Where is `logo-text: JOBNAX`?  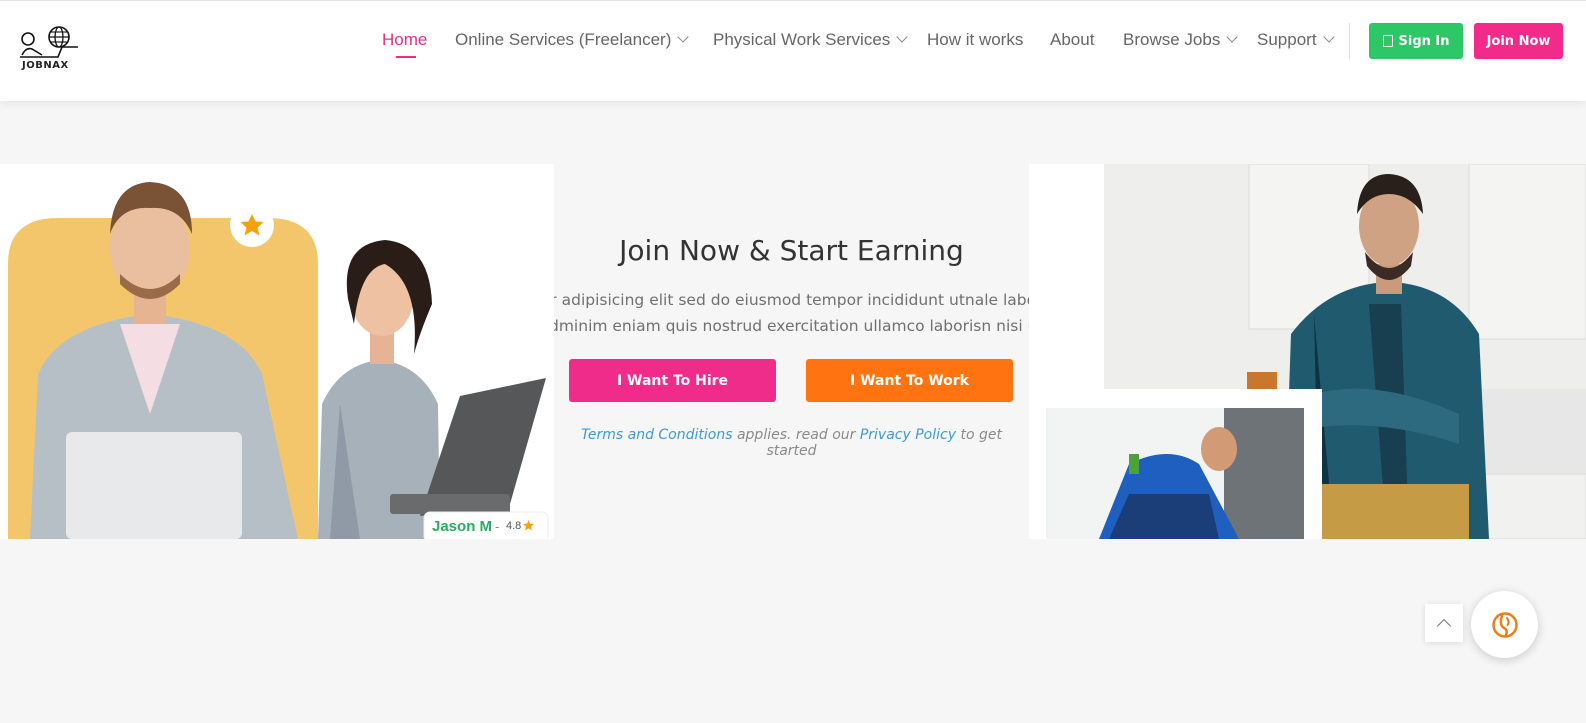 logo-text: JOBNAX is located at coordinates (45, 65).